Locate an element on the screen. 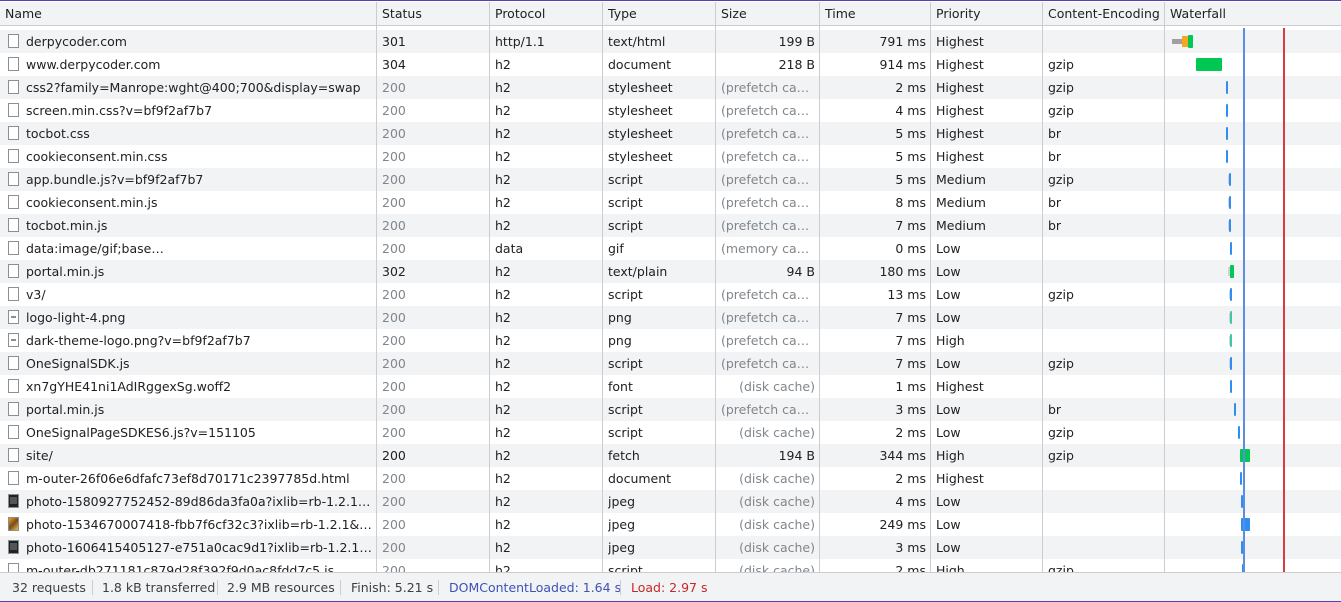  cell-time: 2 ms is located at coordinates (910, 432).